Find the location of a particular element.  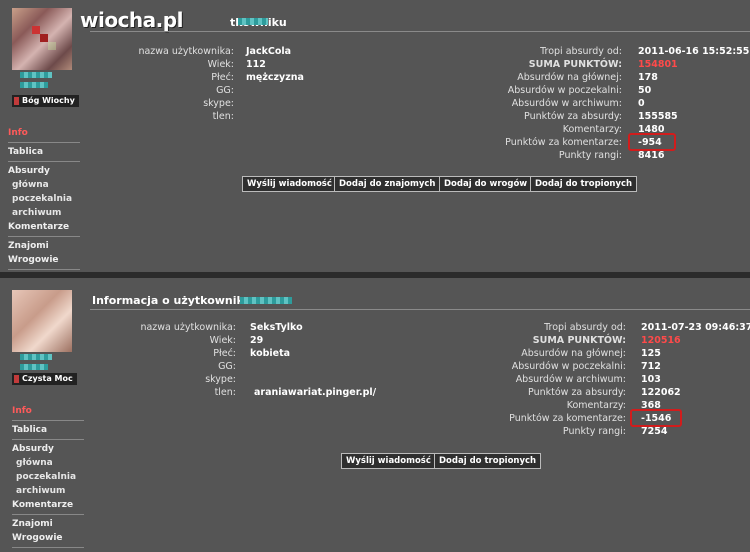

value-tlen: araniawariat.pinger.pl/ is located at coordinates (315, 393).